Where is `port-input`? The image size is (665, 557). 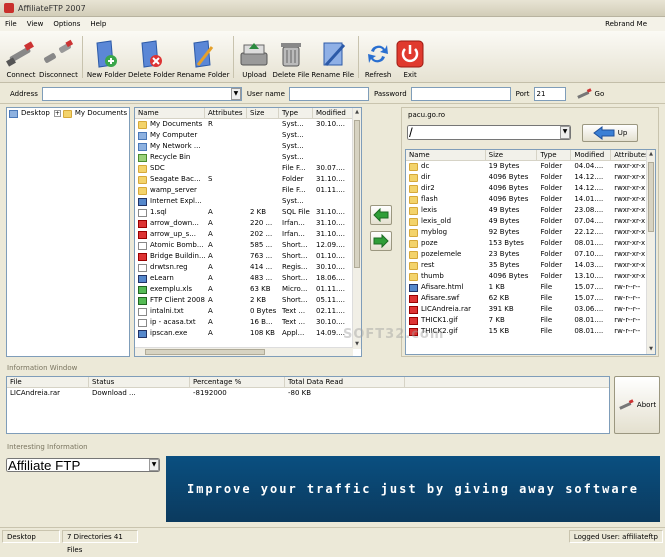
port-input is located at coordinates (549, 93).